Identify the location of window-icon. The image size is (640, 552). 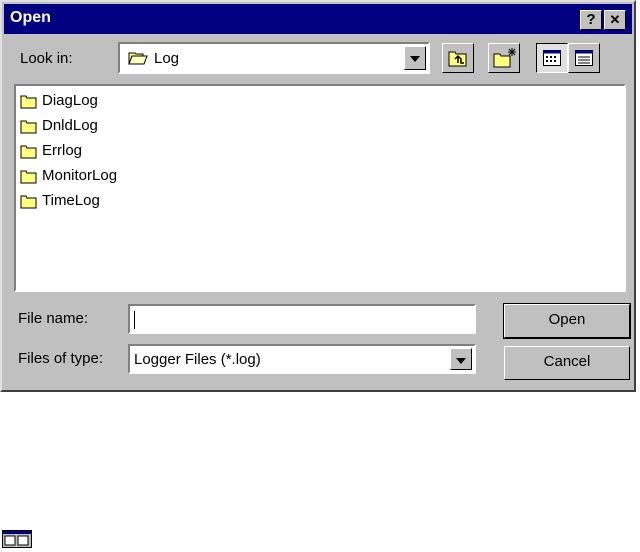
(17, 541).